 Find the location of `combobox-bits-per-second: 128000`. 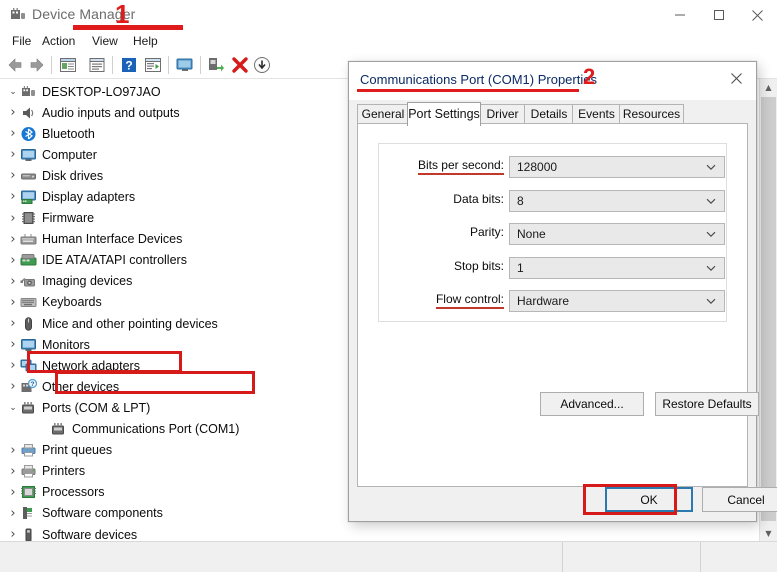

combobox-bits-per-second: 128000 is located at coordinates (617, 167).